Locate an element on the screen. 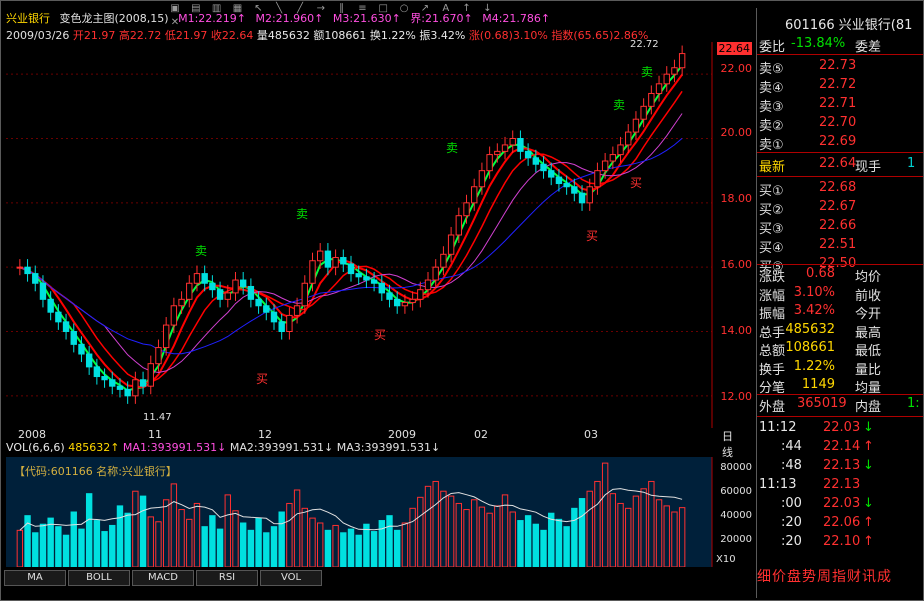 This screenshot has width=924, height=601. stat-value: 0.68 is located at coordinates (820, 273).